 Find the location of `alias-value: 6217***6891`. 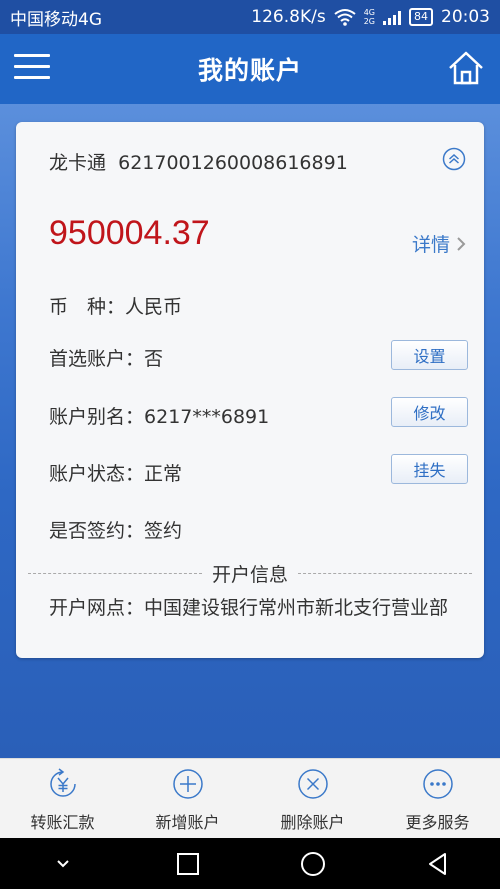

alias-value: 6217***6891 is located at coordinates (207, 417).